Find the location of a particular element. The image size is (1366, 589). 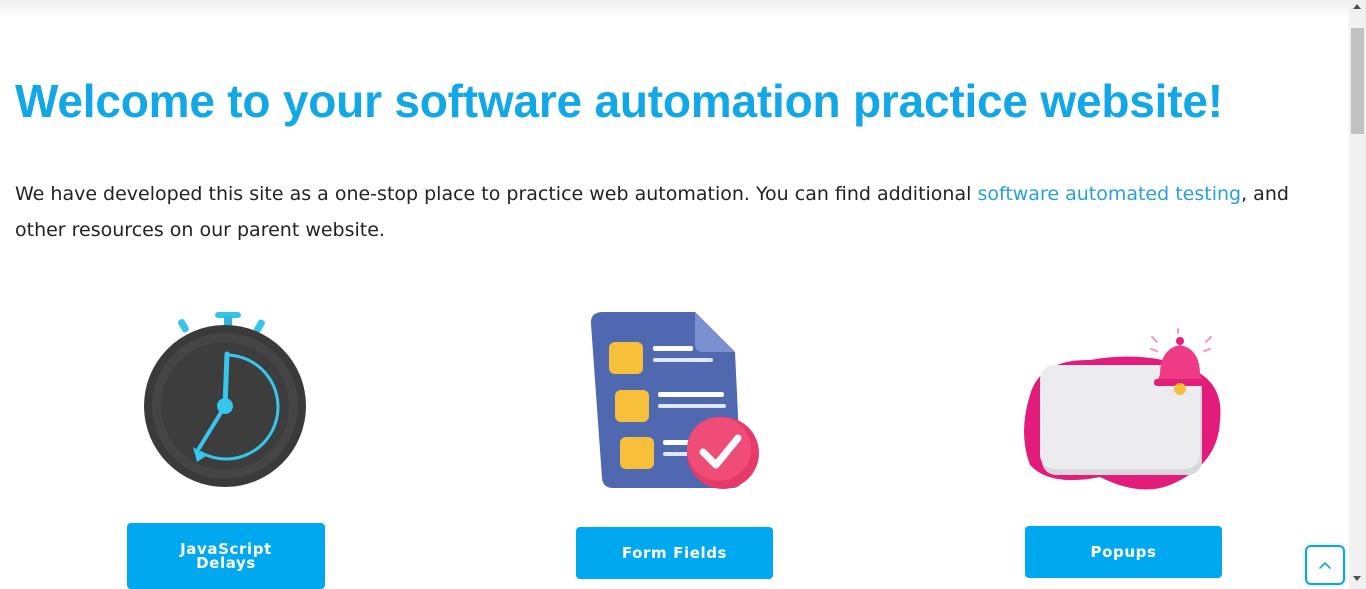

javascript-delays-button: JavaScript Delays is located at coordinates (226, 556).